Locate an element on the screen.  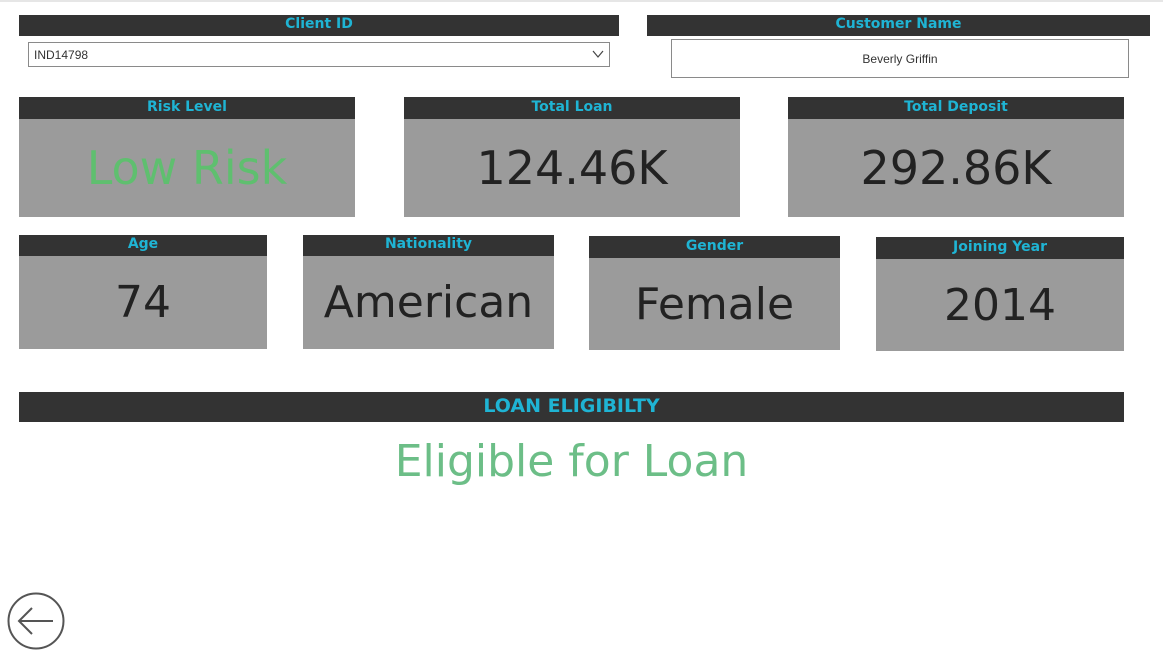
total-deposit-card: 292.86K is located at coordinates (956, 168).